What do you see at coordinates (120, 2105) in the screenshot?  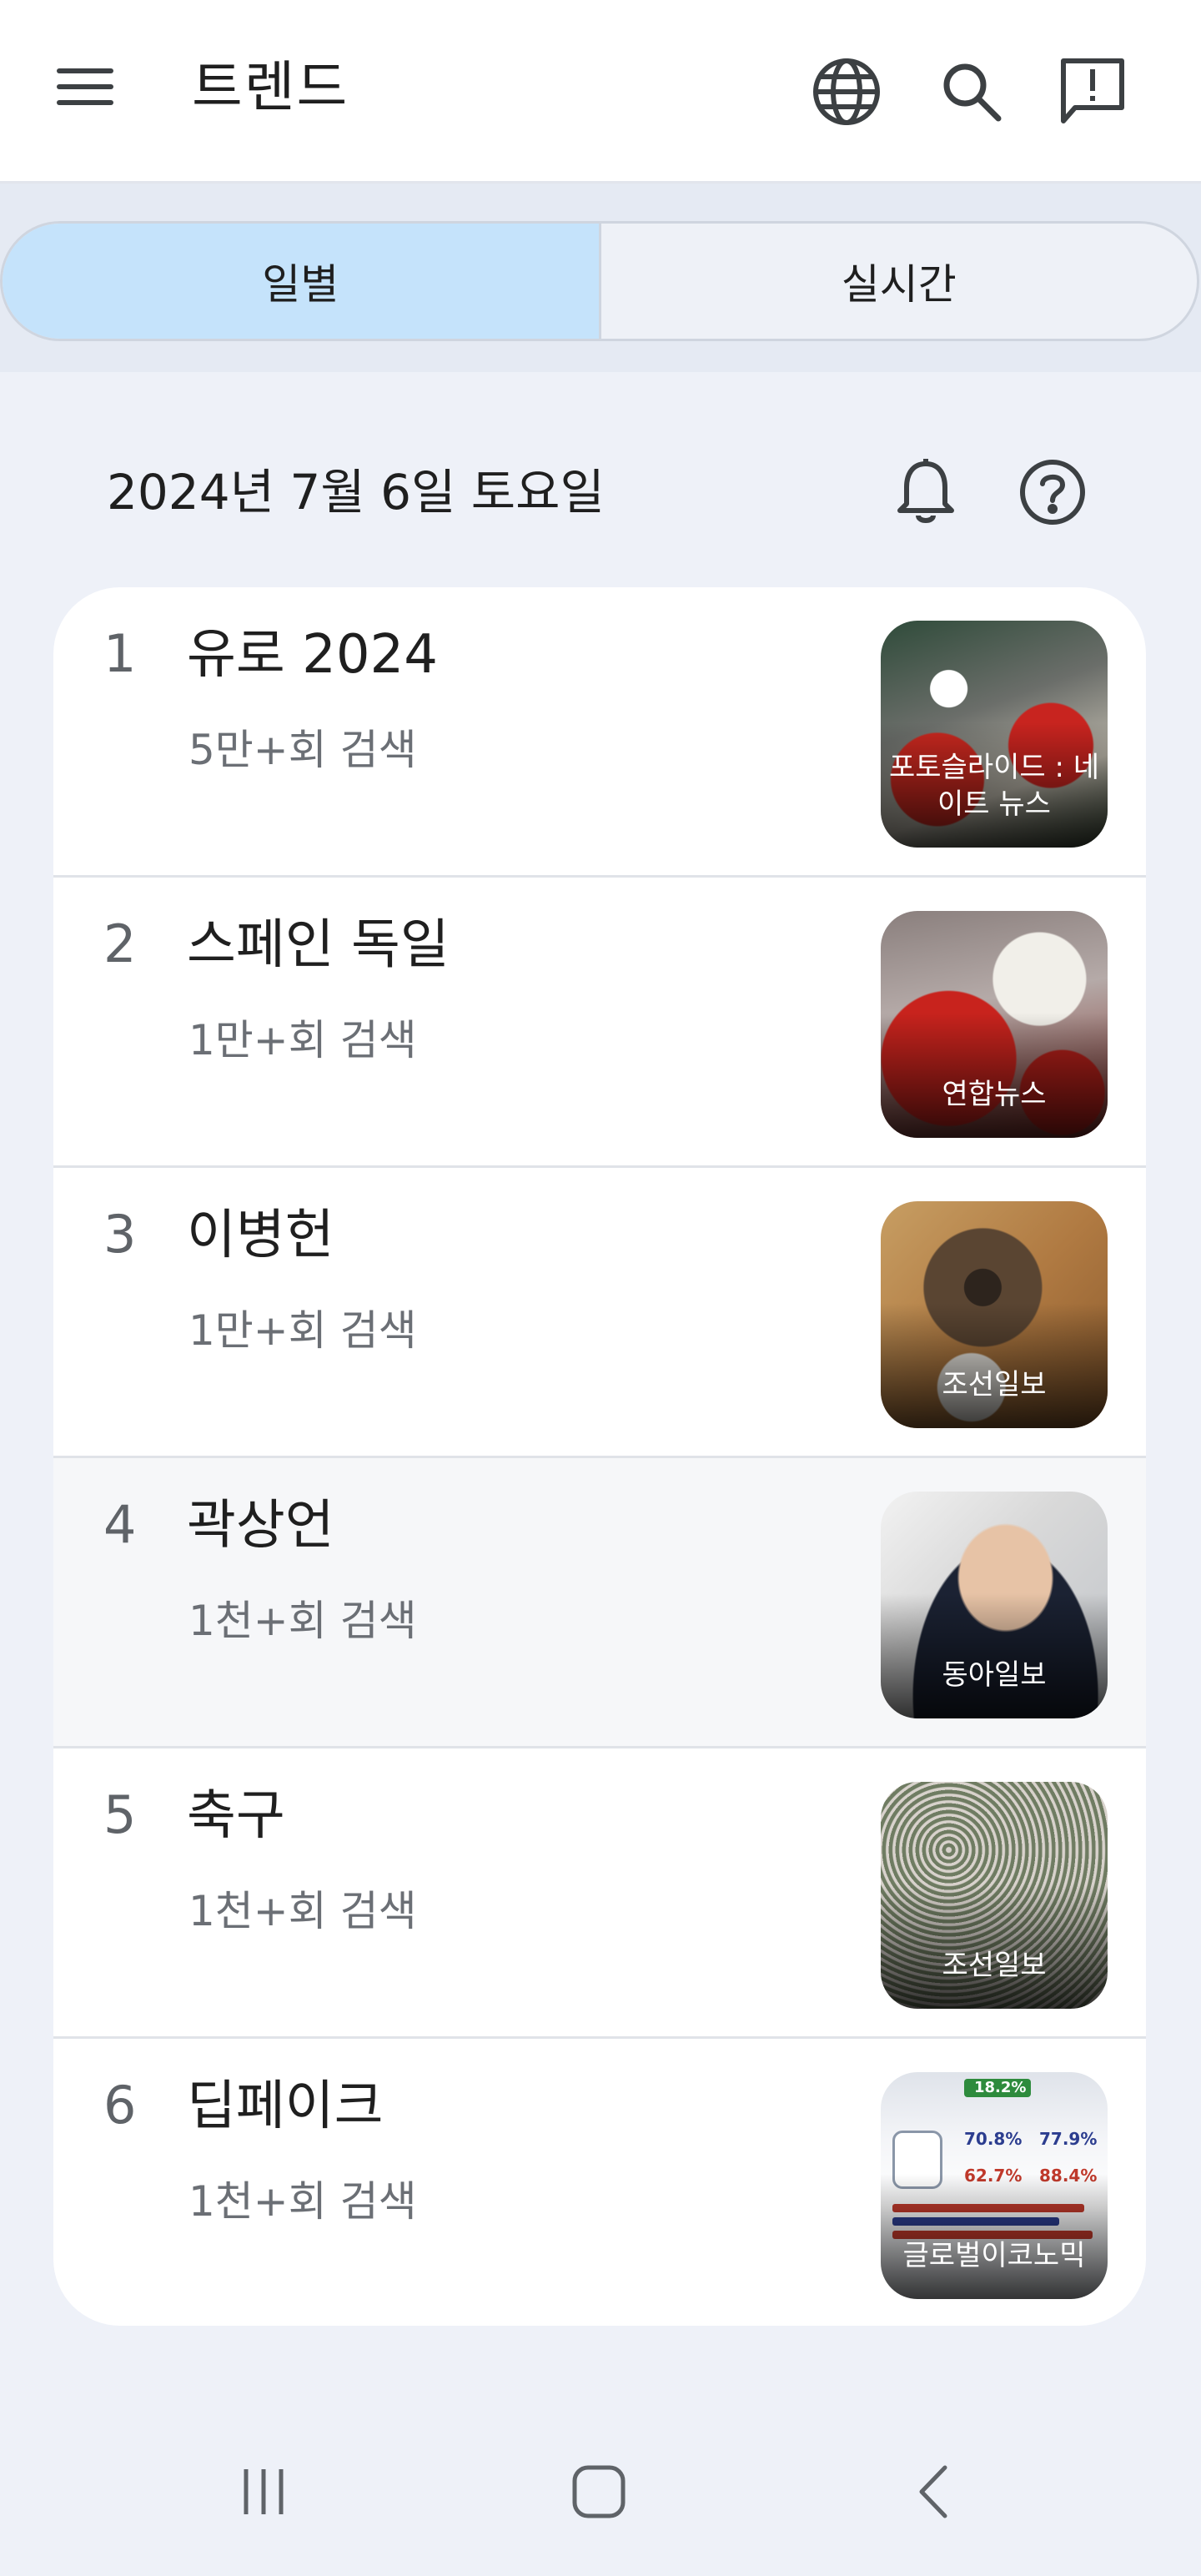 I see `trend-rank: 6` at bounding box center [120, 2105].